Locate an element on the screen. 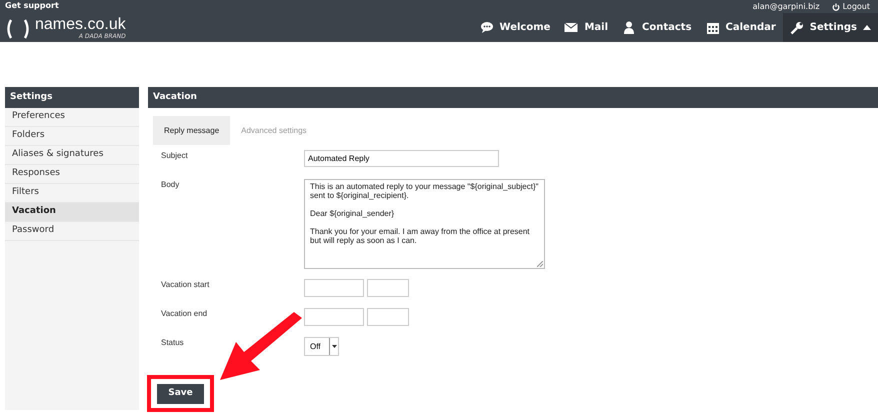 The width and height of the screenshot is (878, 418). calendar-icon is located at coordinates (713, 27).